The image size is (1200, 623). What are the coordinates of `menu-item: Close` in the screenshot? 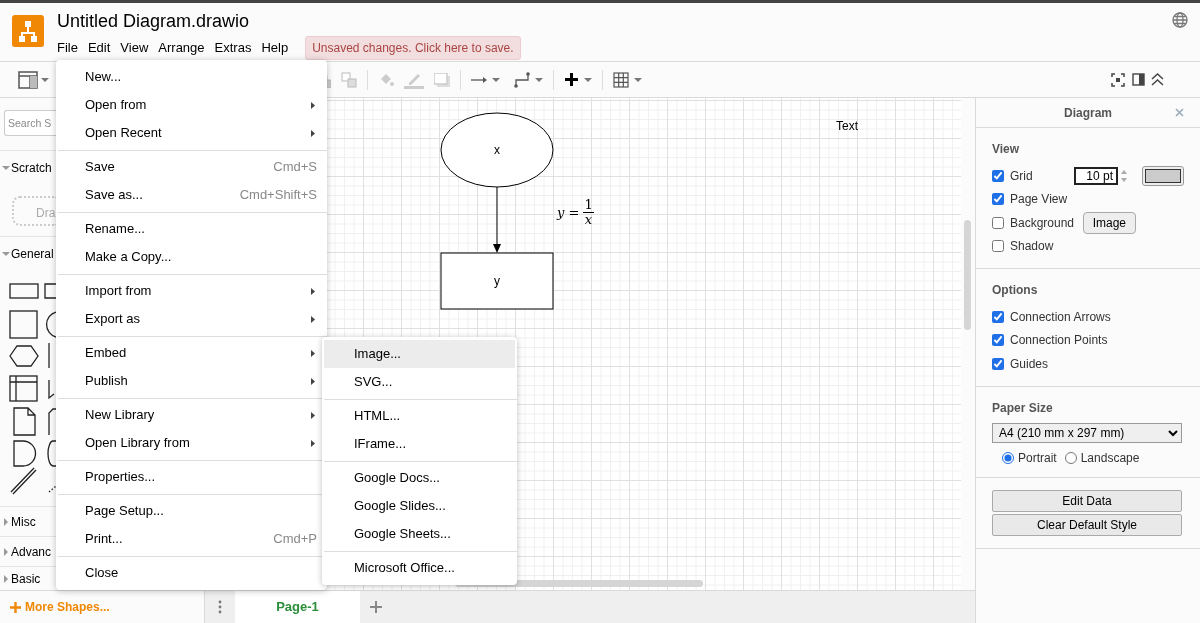 It's located at (191, 573).